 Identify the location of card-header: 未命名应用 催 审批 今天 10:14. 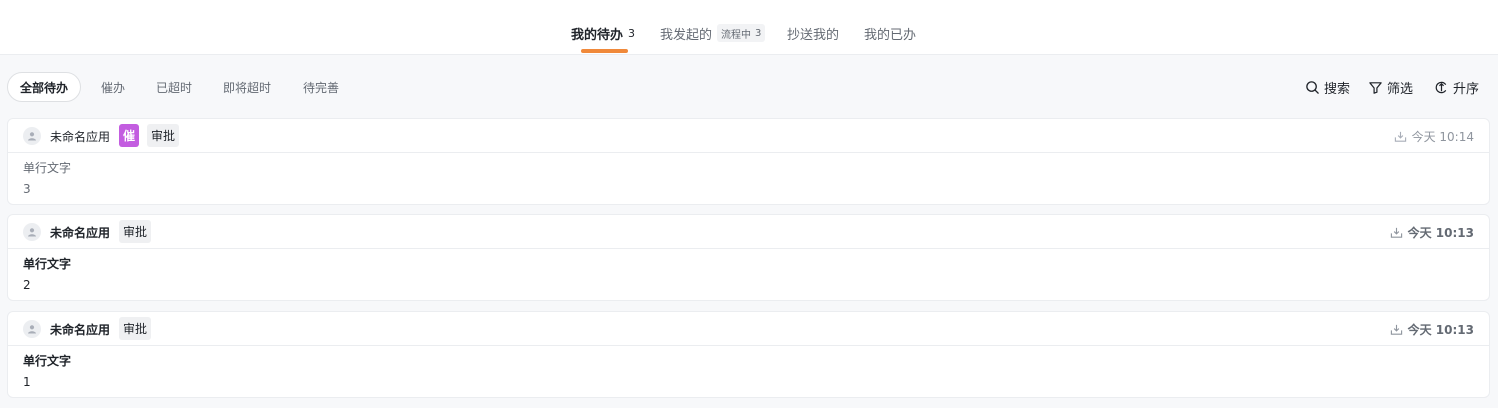
(748, 136).